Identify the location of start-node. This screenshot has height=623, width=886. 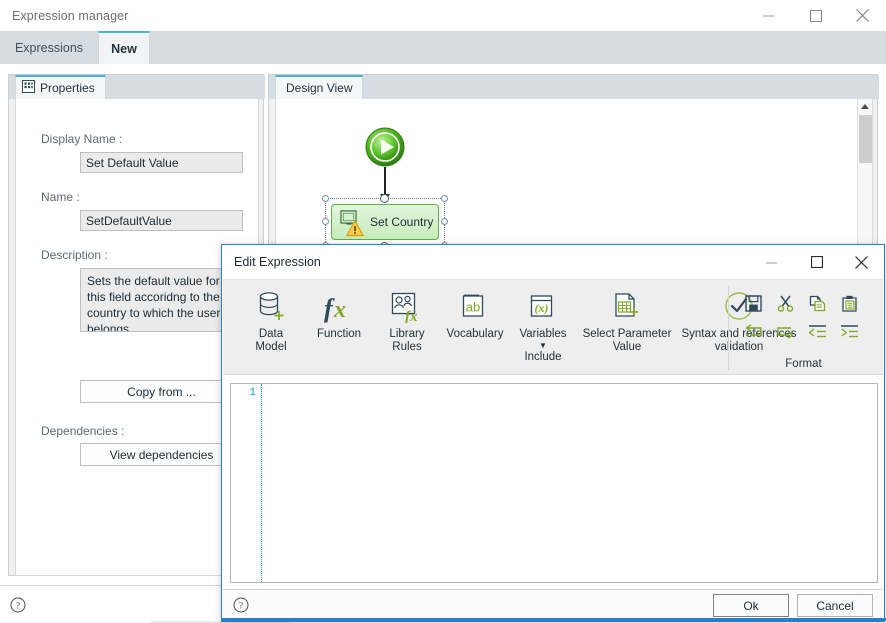
(385, 147).